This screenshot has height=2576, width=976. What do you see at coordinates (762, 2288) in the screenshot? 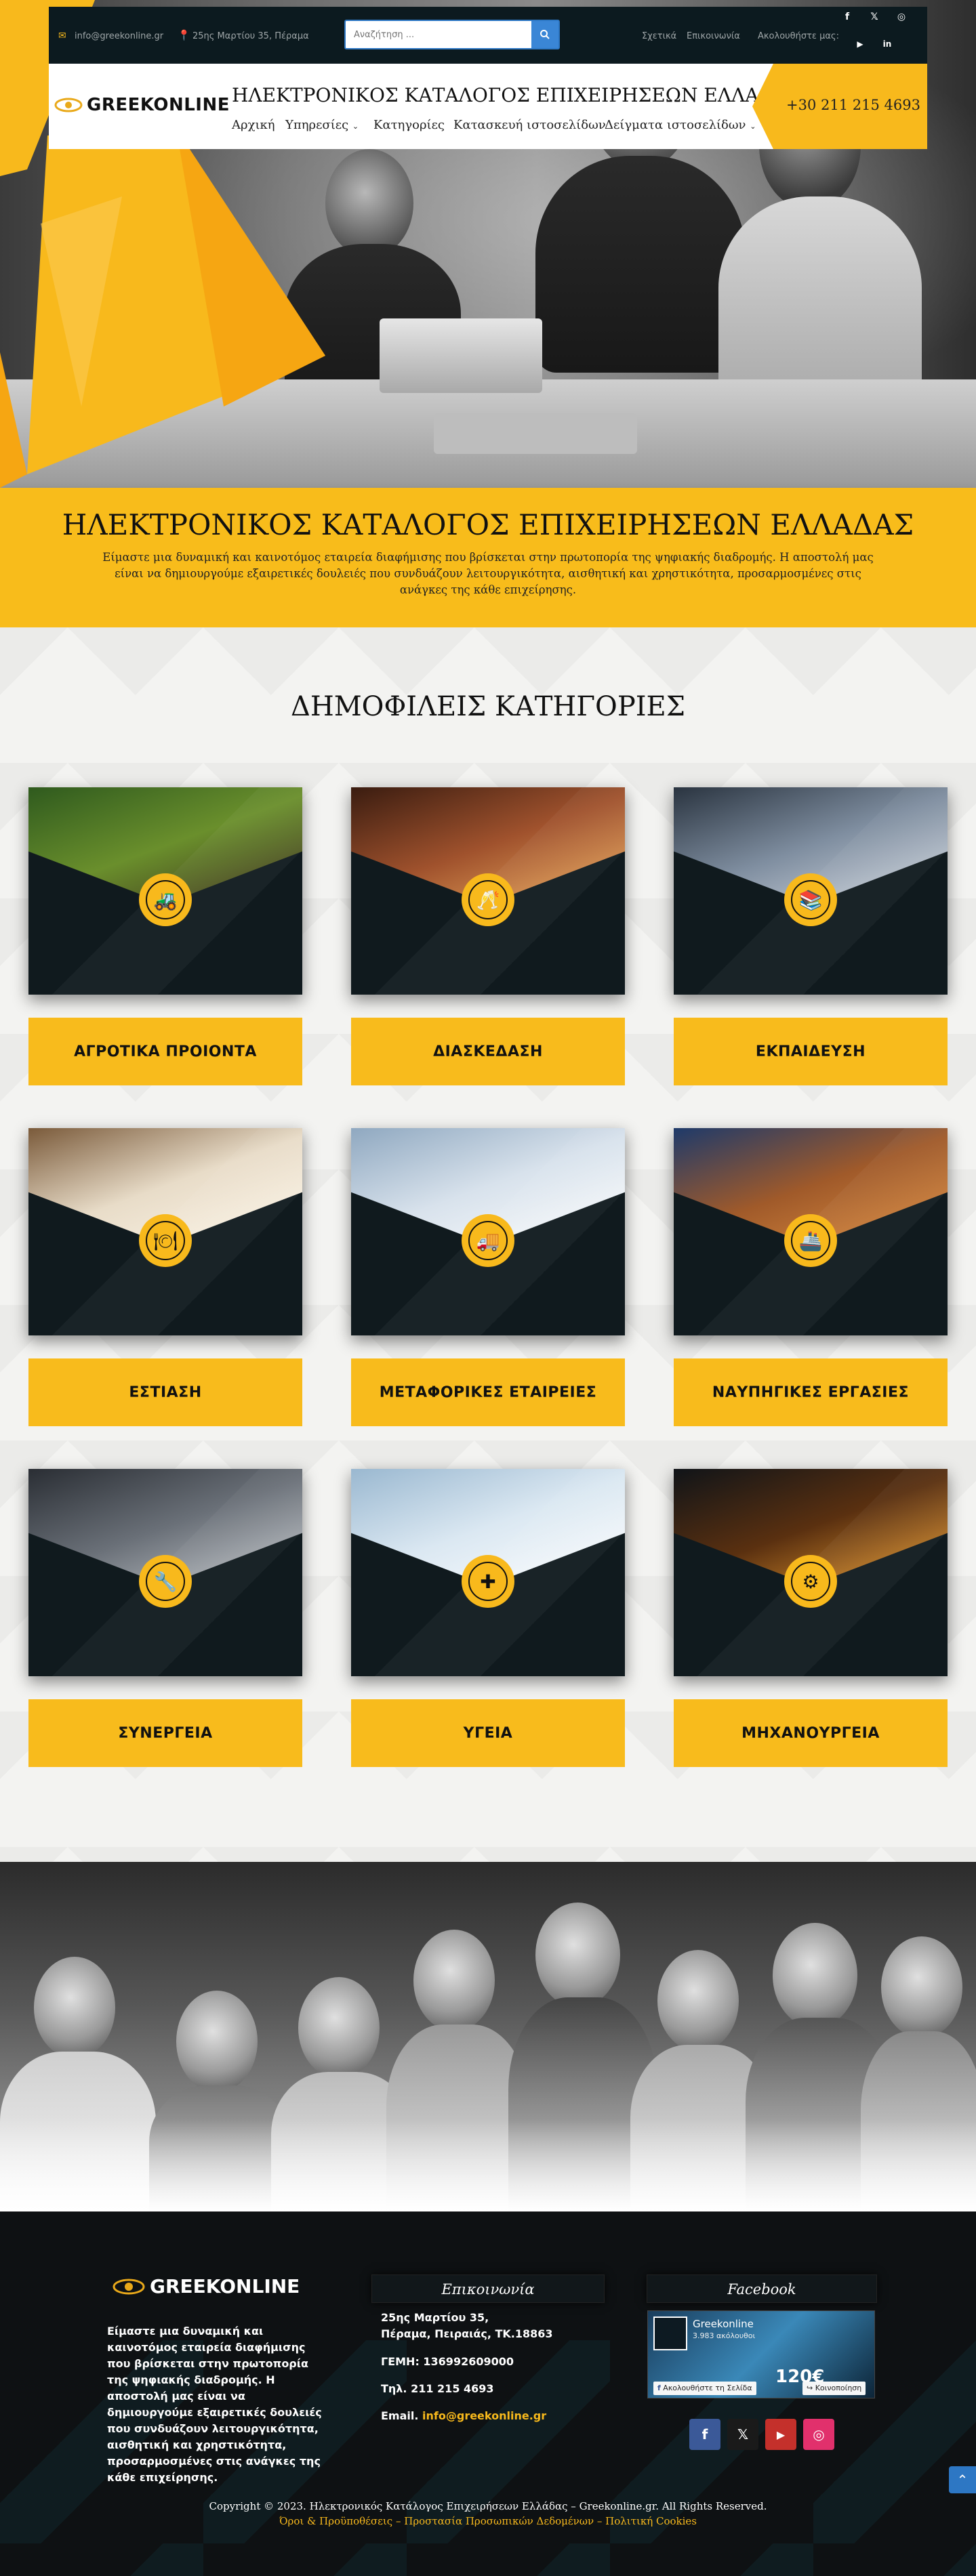
I see `footer-facebook-heading: Facebook` at bounding box center [762, 2288].